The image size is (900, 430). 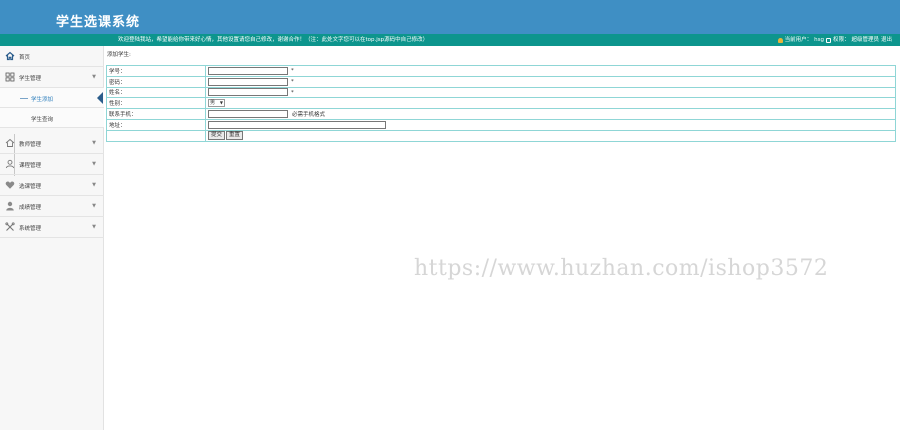 What do you see at coordinates (10, 227) in the screenshot?
I see `tools-icon` at bounding box center [10, 227].